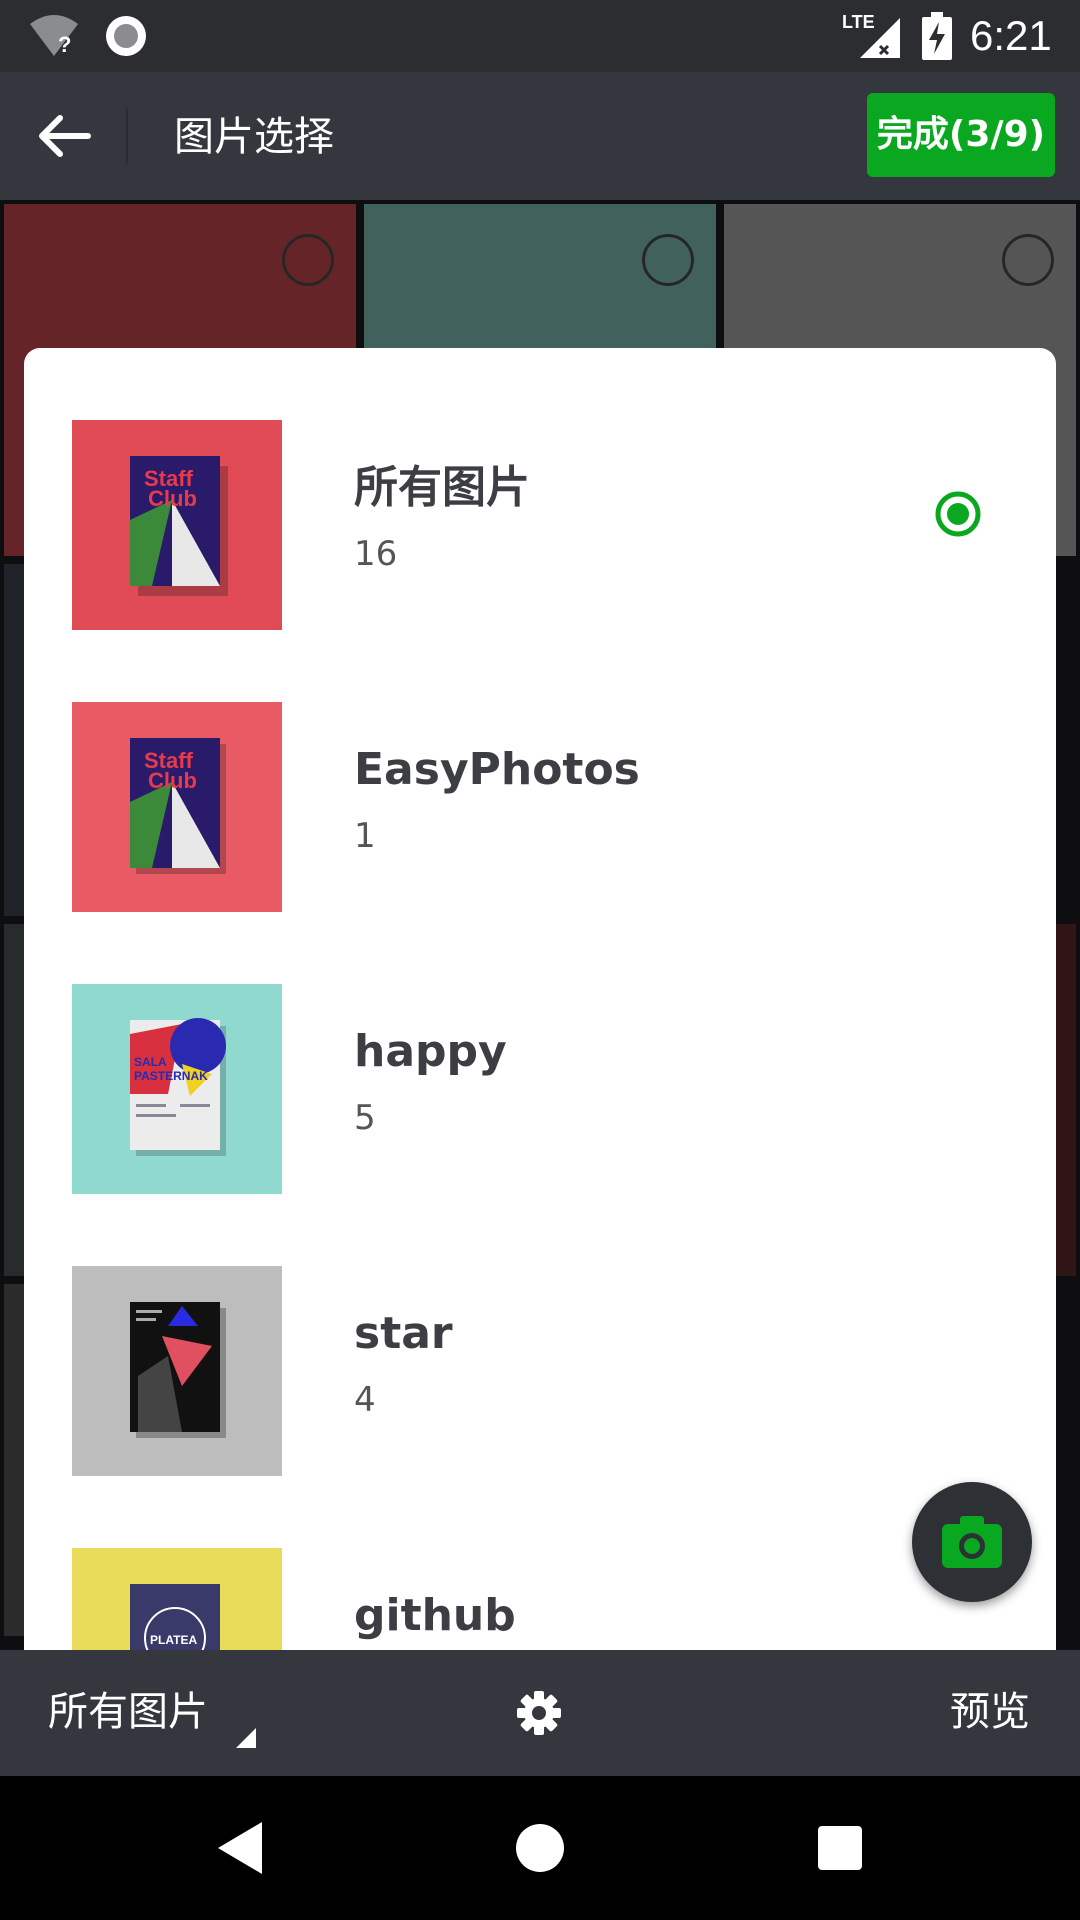 The width and height of the screenshot is (1080, 1920). I want to click on page-title: 图片选择, so click(254, 137).